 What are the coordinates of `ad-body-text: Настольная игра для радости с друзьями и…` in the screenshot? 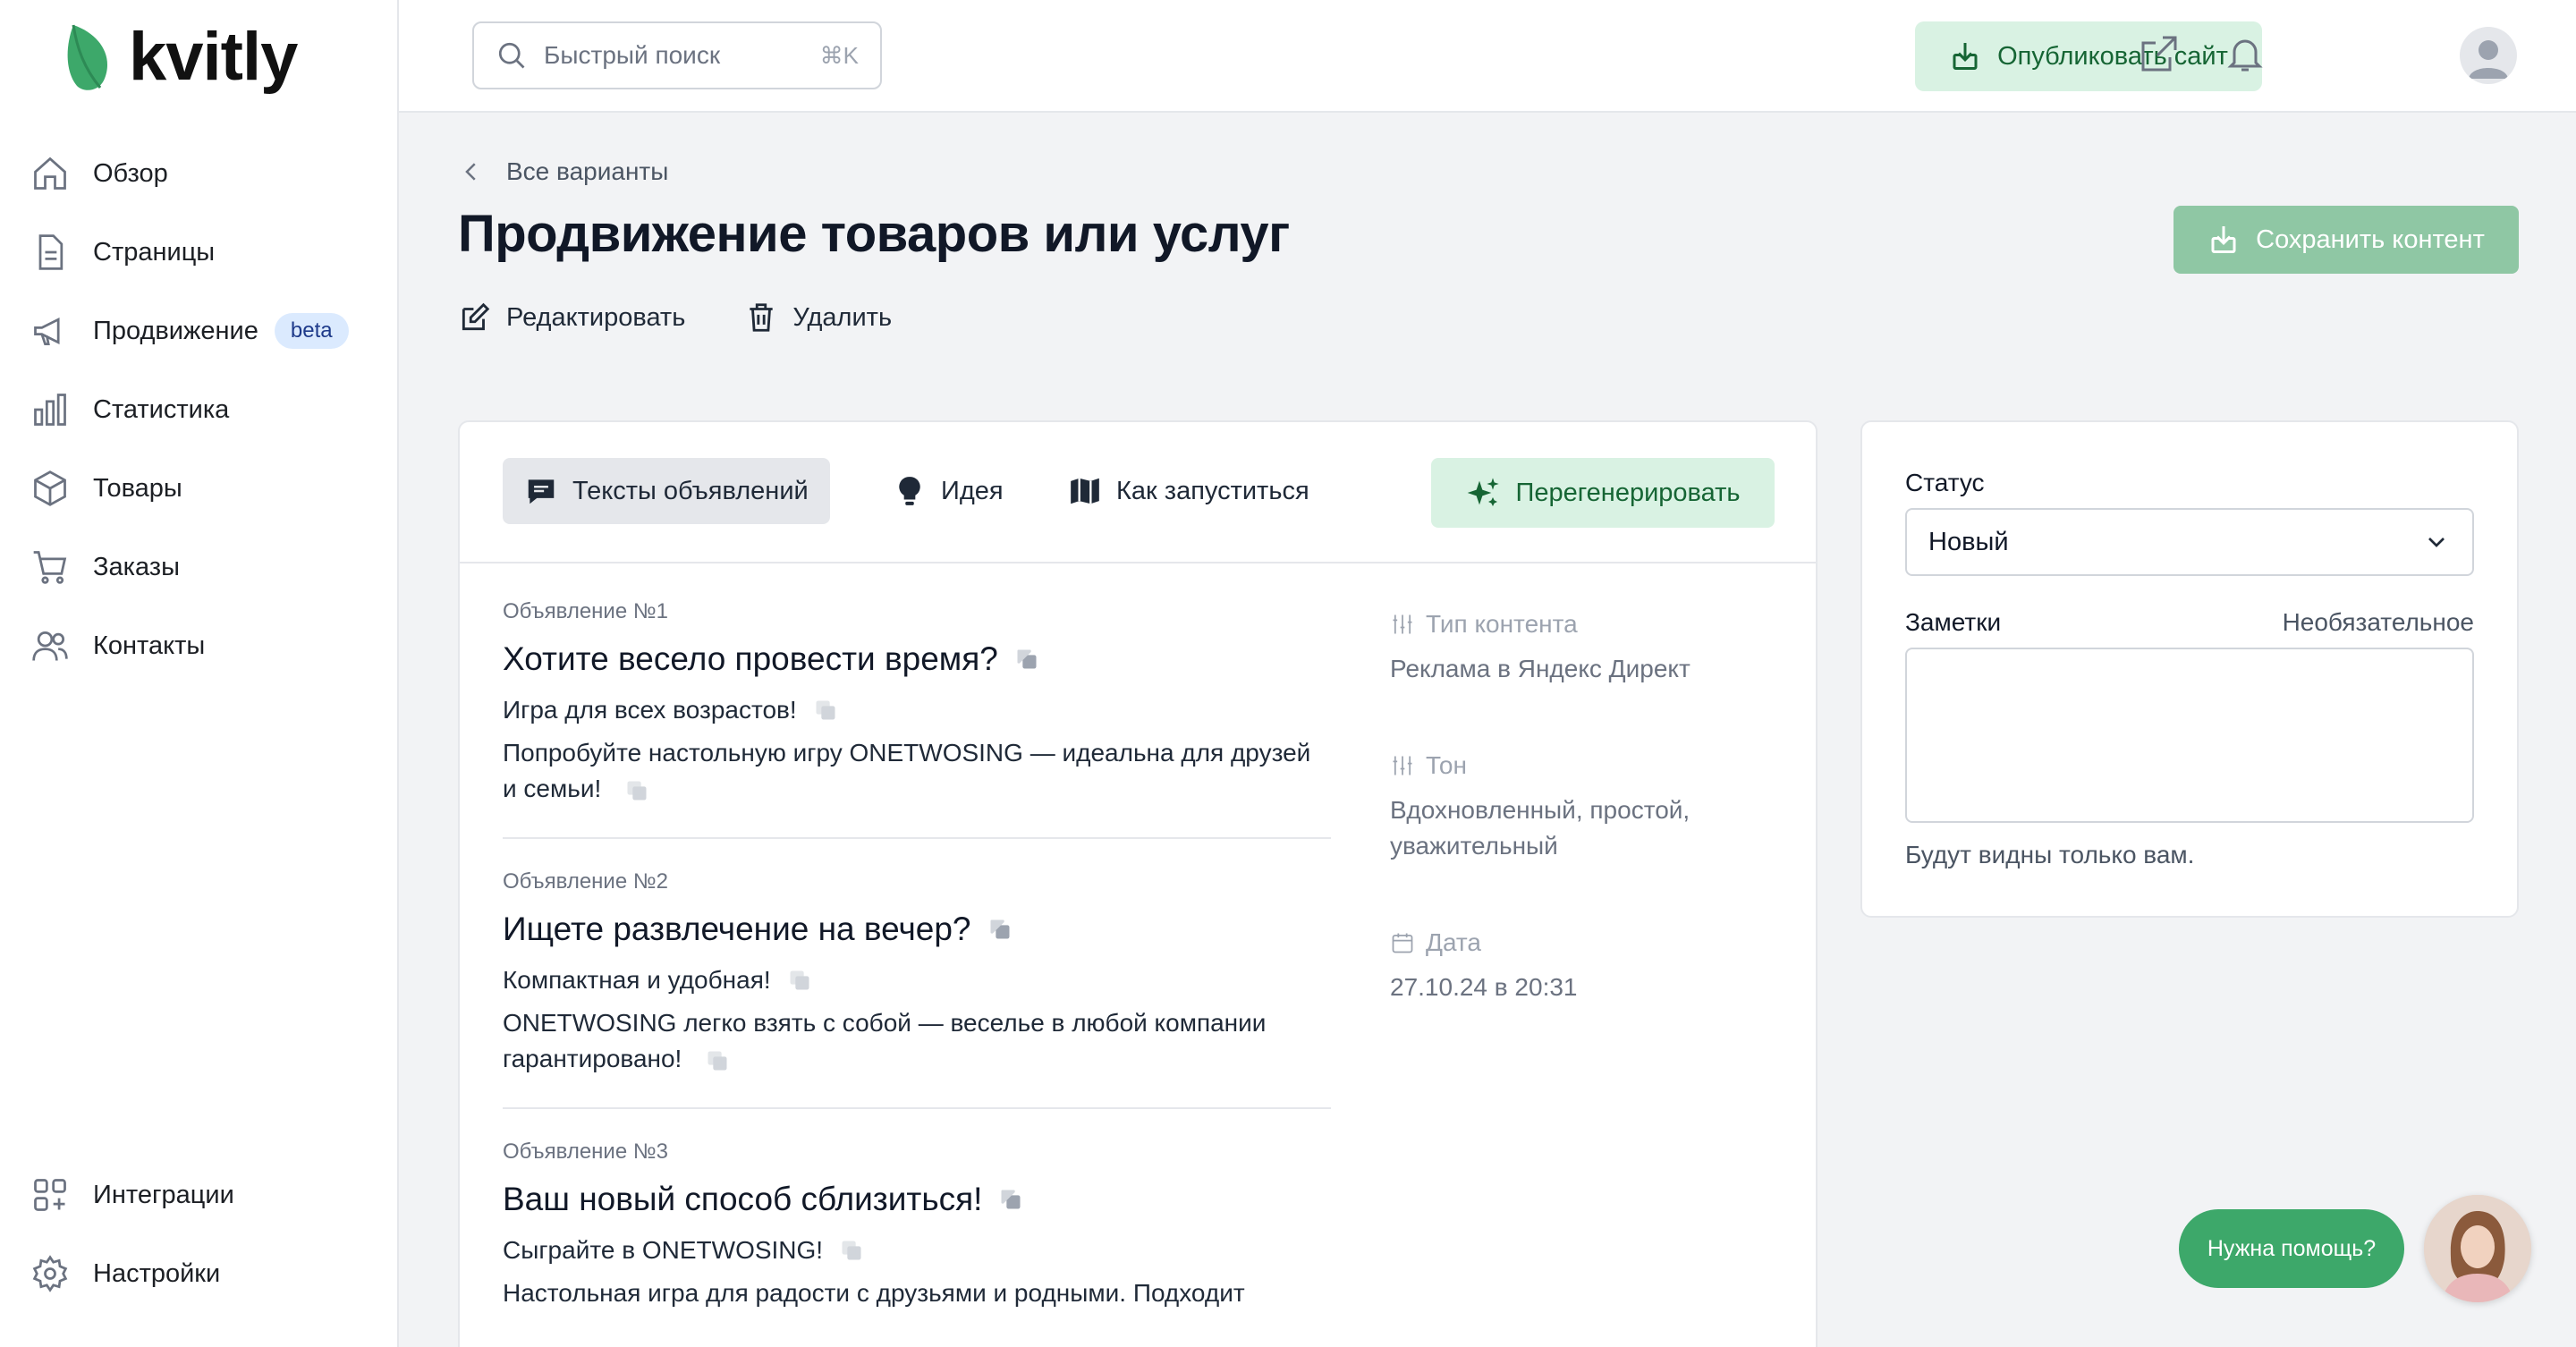 It's located at (874, 1293).